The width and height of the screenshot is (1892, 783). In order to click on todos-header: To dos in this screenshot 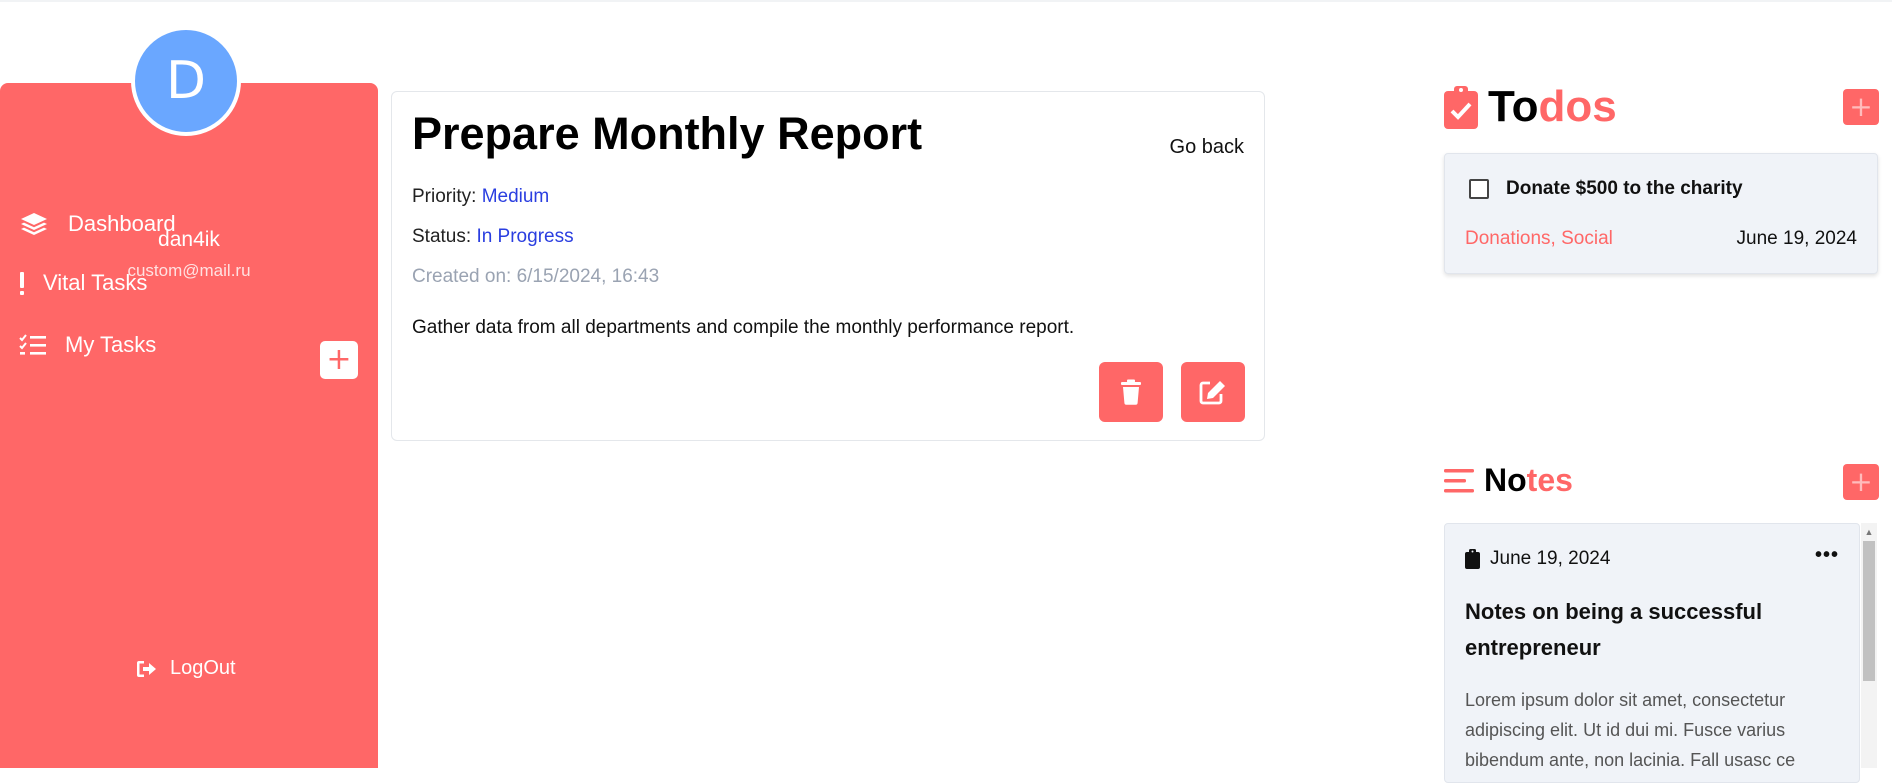, I will do `click(1530, 107)`.